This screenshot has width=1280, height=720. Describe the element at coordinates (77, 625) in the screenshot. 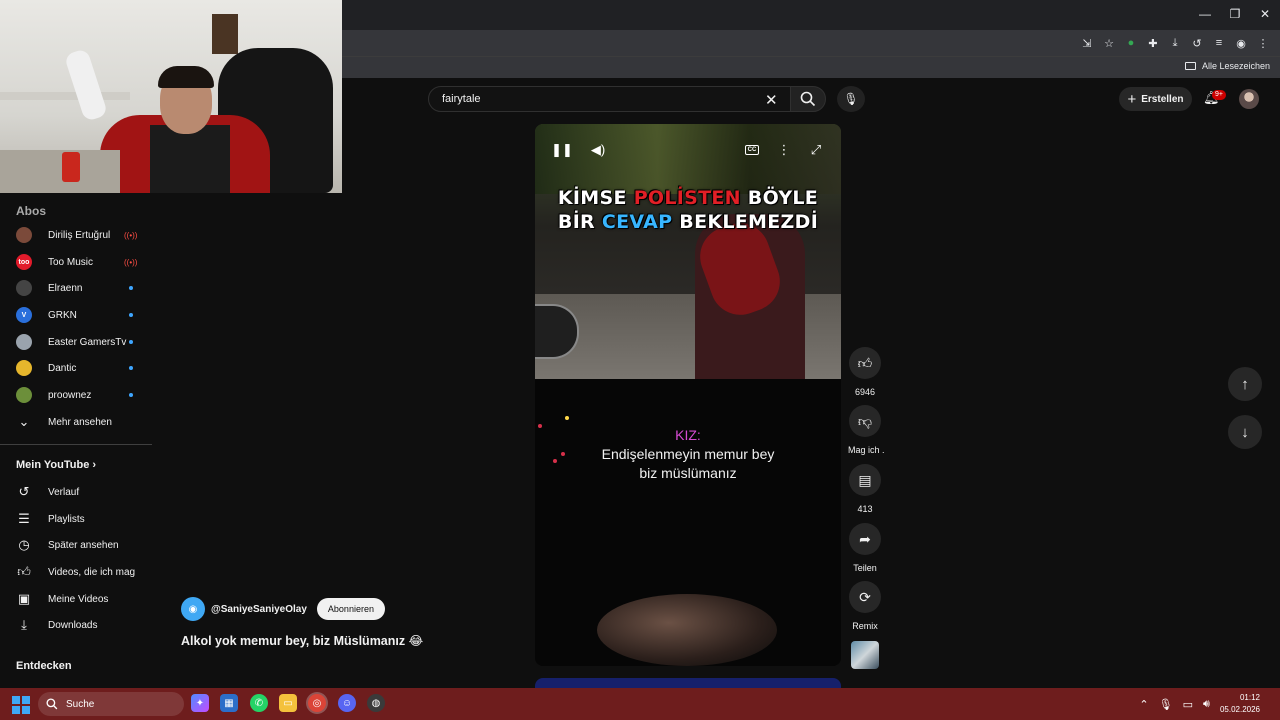

I see `sidebar-item-downloads: ⤓ Downloads` at that location.